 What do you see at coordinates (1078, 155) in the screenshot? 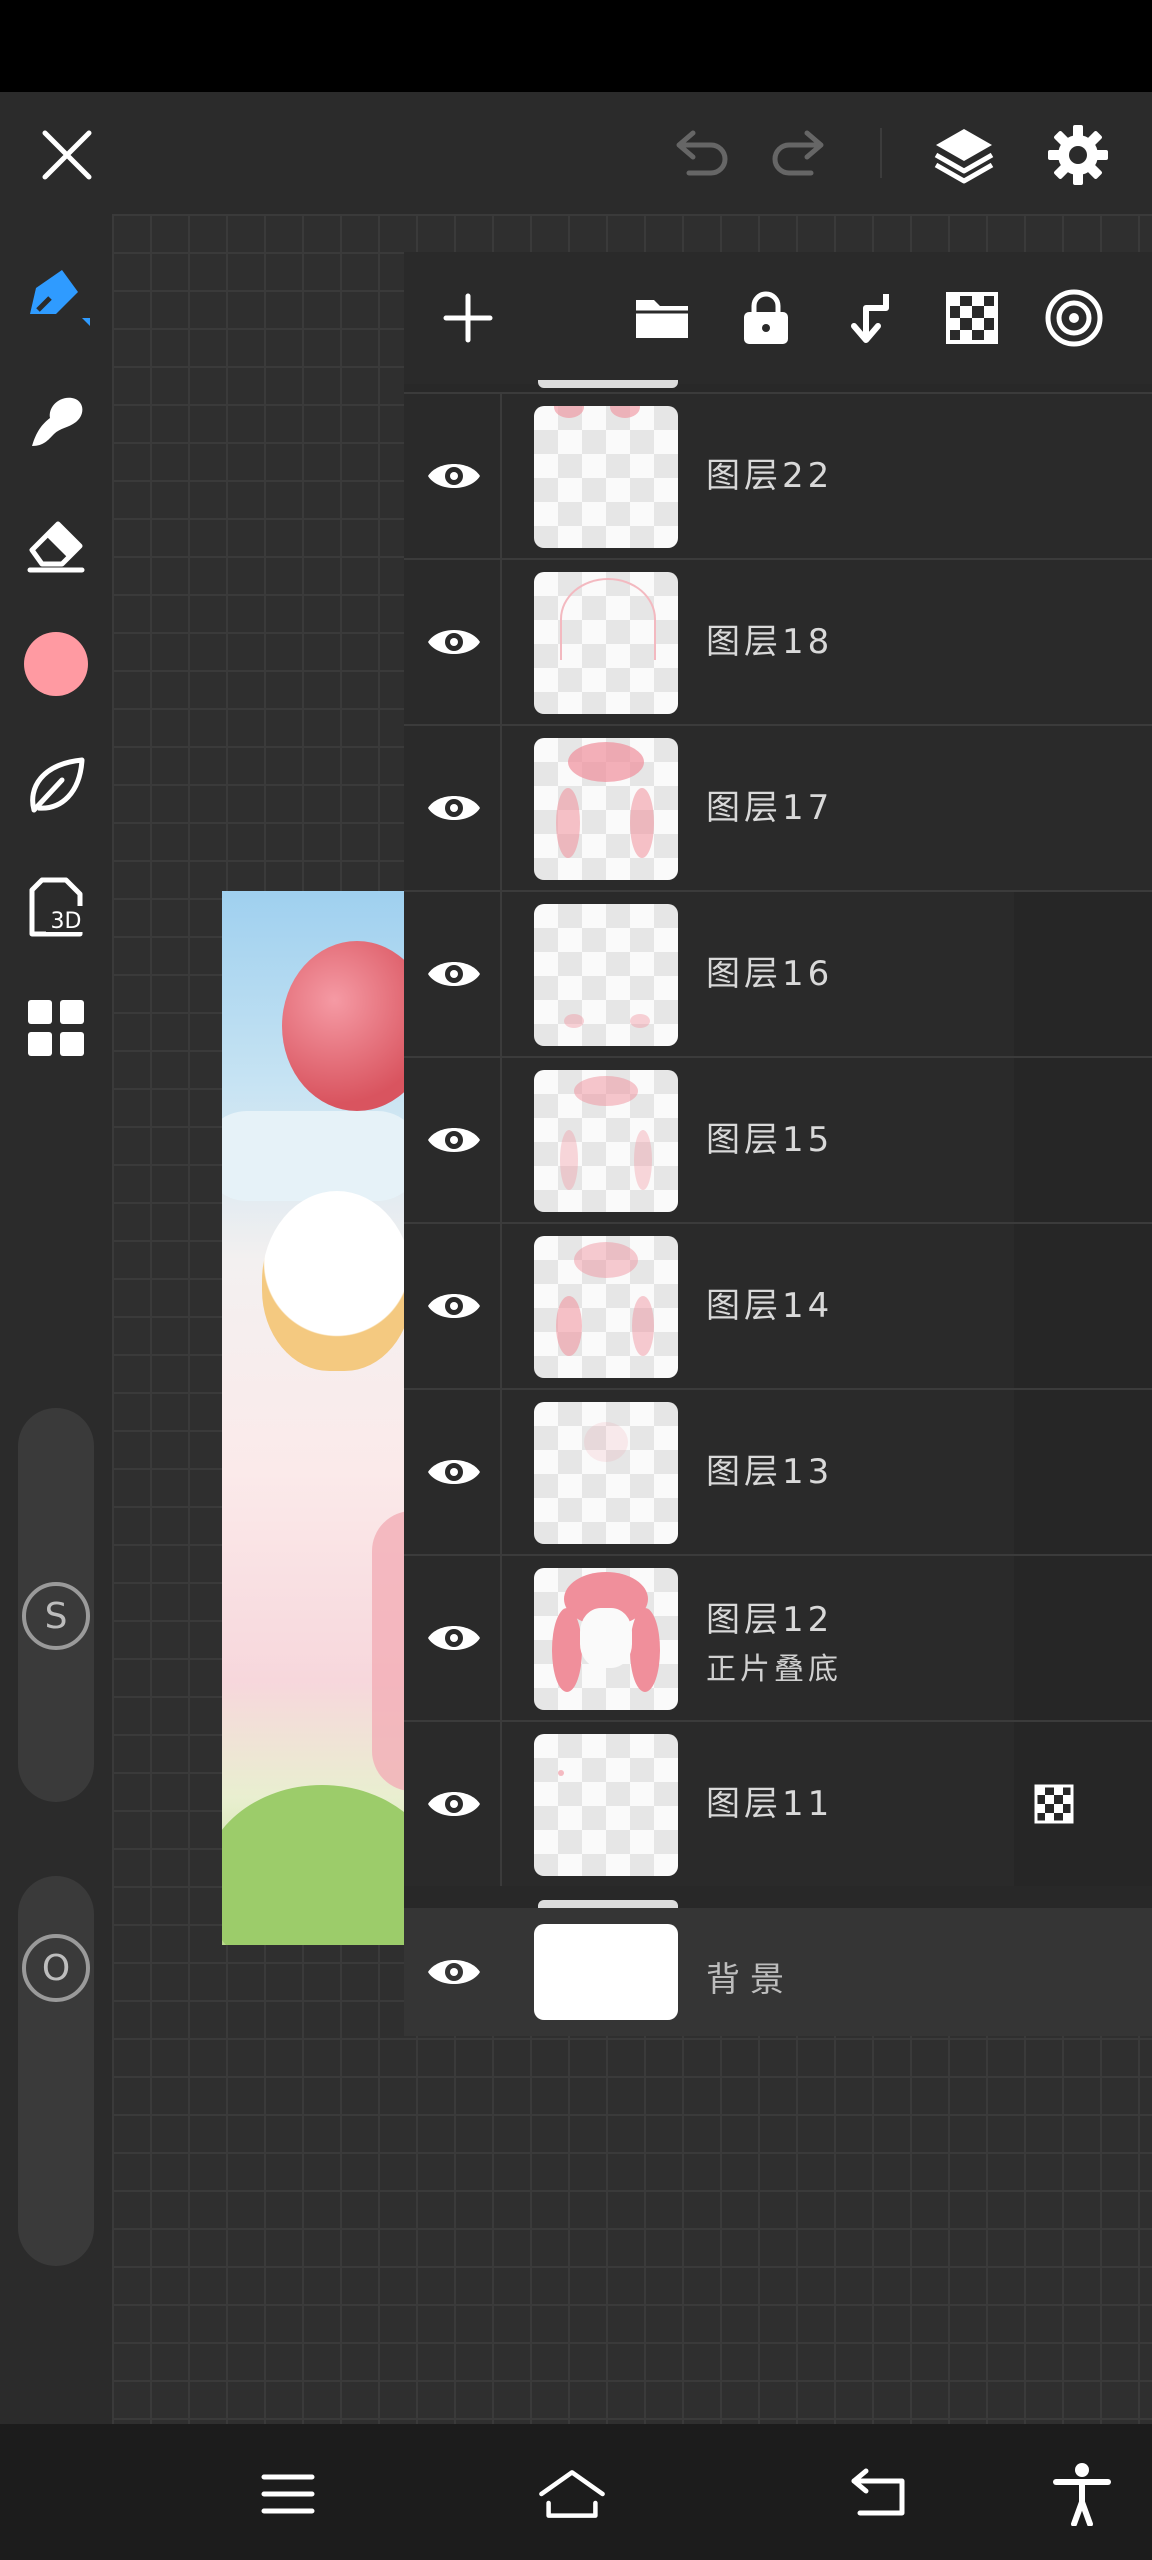
I see `gear-icon` at bounding box center [1078, 155].